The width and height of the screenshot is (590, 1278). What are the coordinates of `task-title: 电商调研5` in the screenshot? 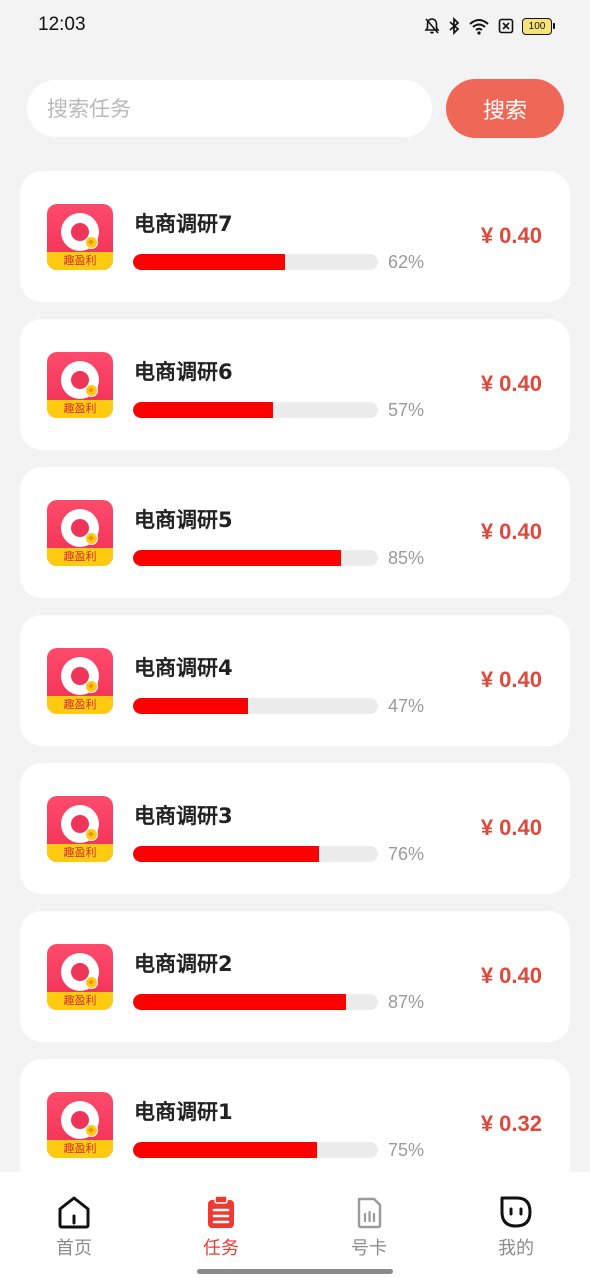 It's located at (183, 520).